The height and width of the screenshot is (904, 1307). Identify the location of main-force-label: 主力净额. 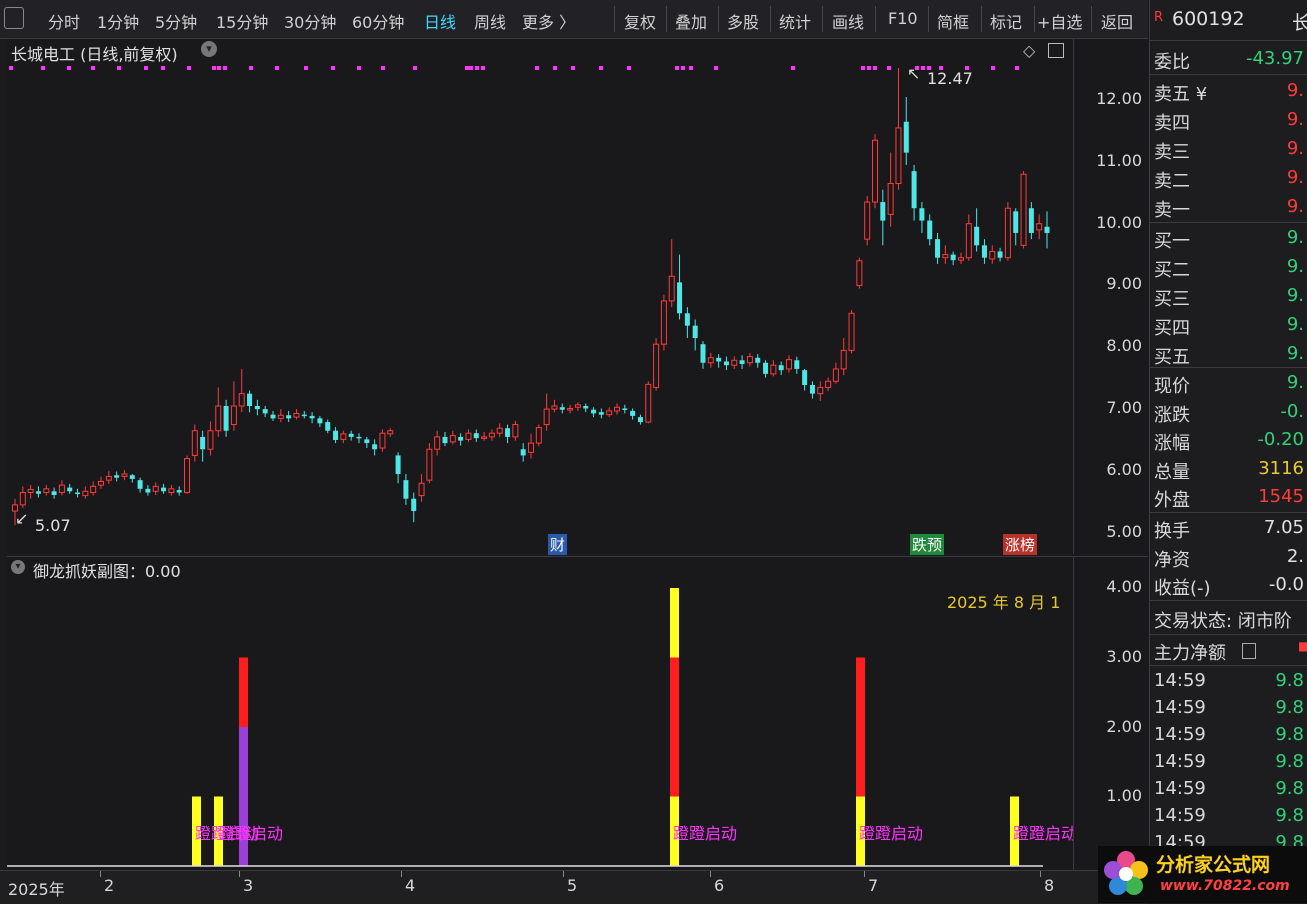
(1190, 653).